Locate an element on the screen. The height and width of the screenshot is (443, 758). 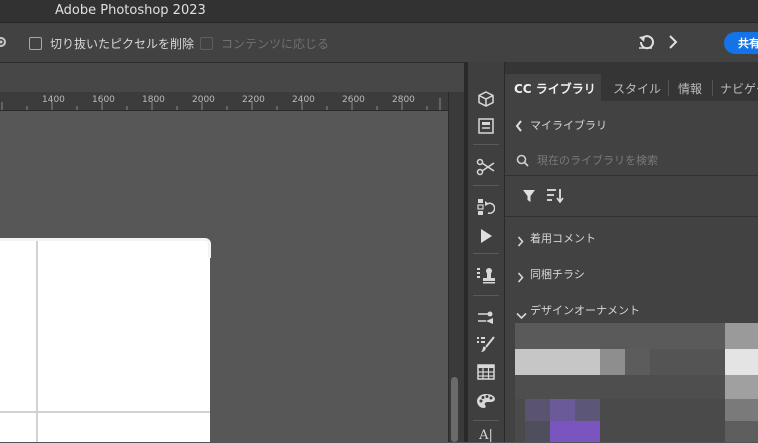
search-icon is located at coordinates (522, 161).